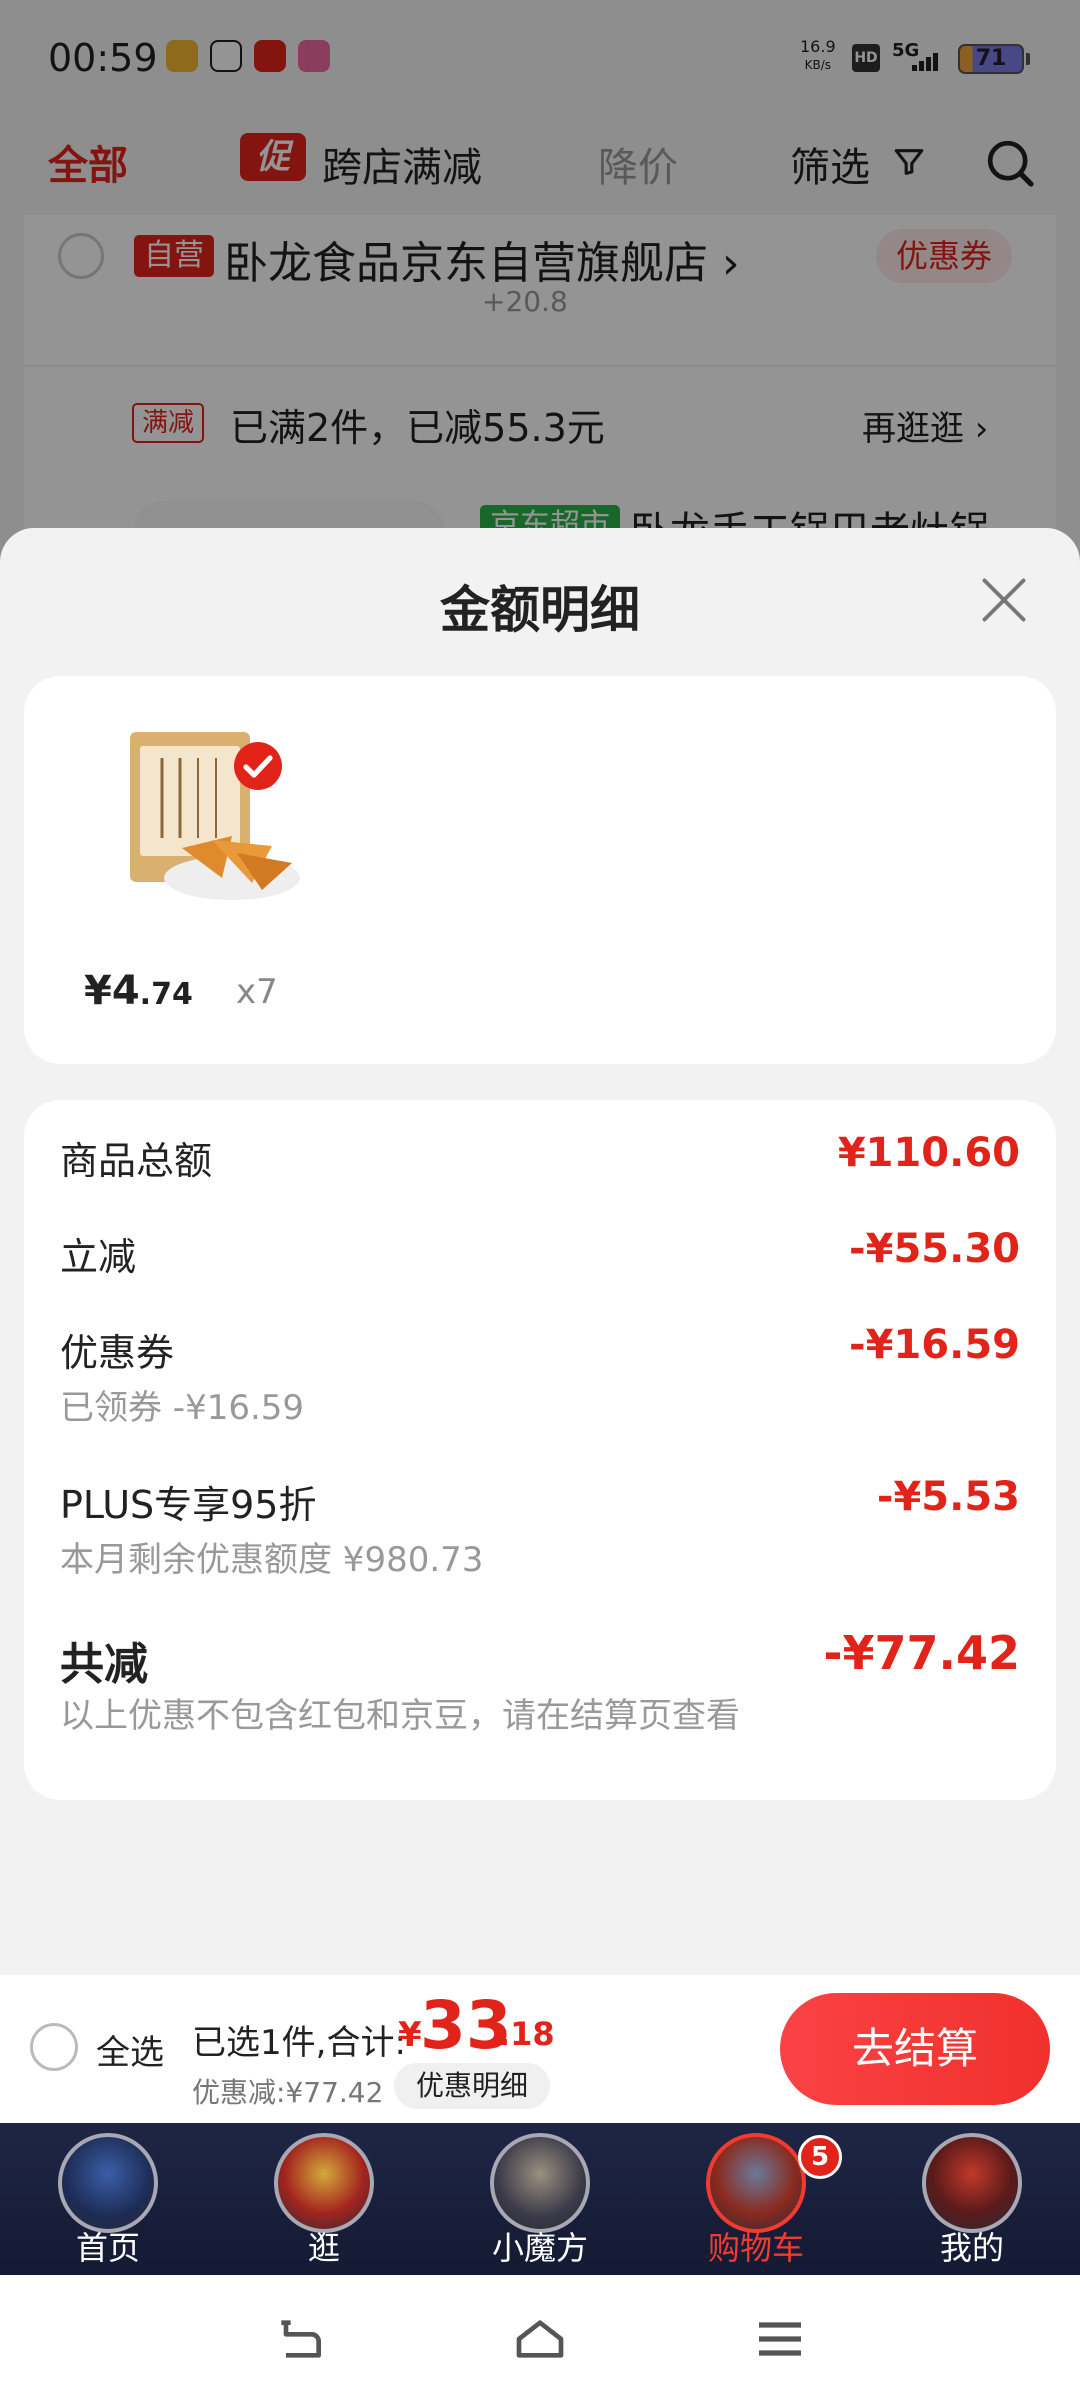 The width and height of the screenshot is (1080, 2400). What do you see at coordinates (756, 2183) in the screenshot?
I see `cart-avatar-icon` at bounding box center [756, 2183].